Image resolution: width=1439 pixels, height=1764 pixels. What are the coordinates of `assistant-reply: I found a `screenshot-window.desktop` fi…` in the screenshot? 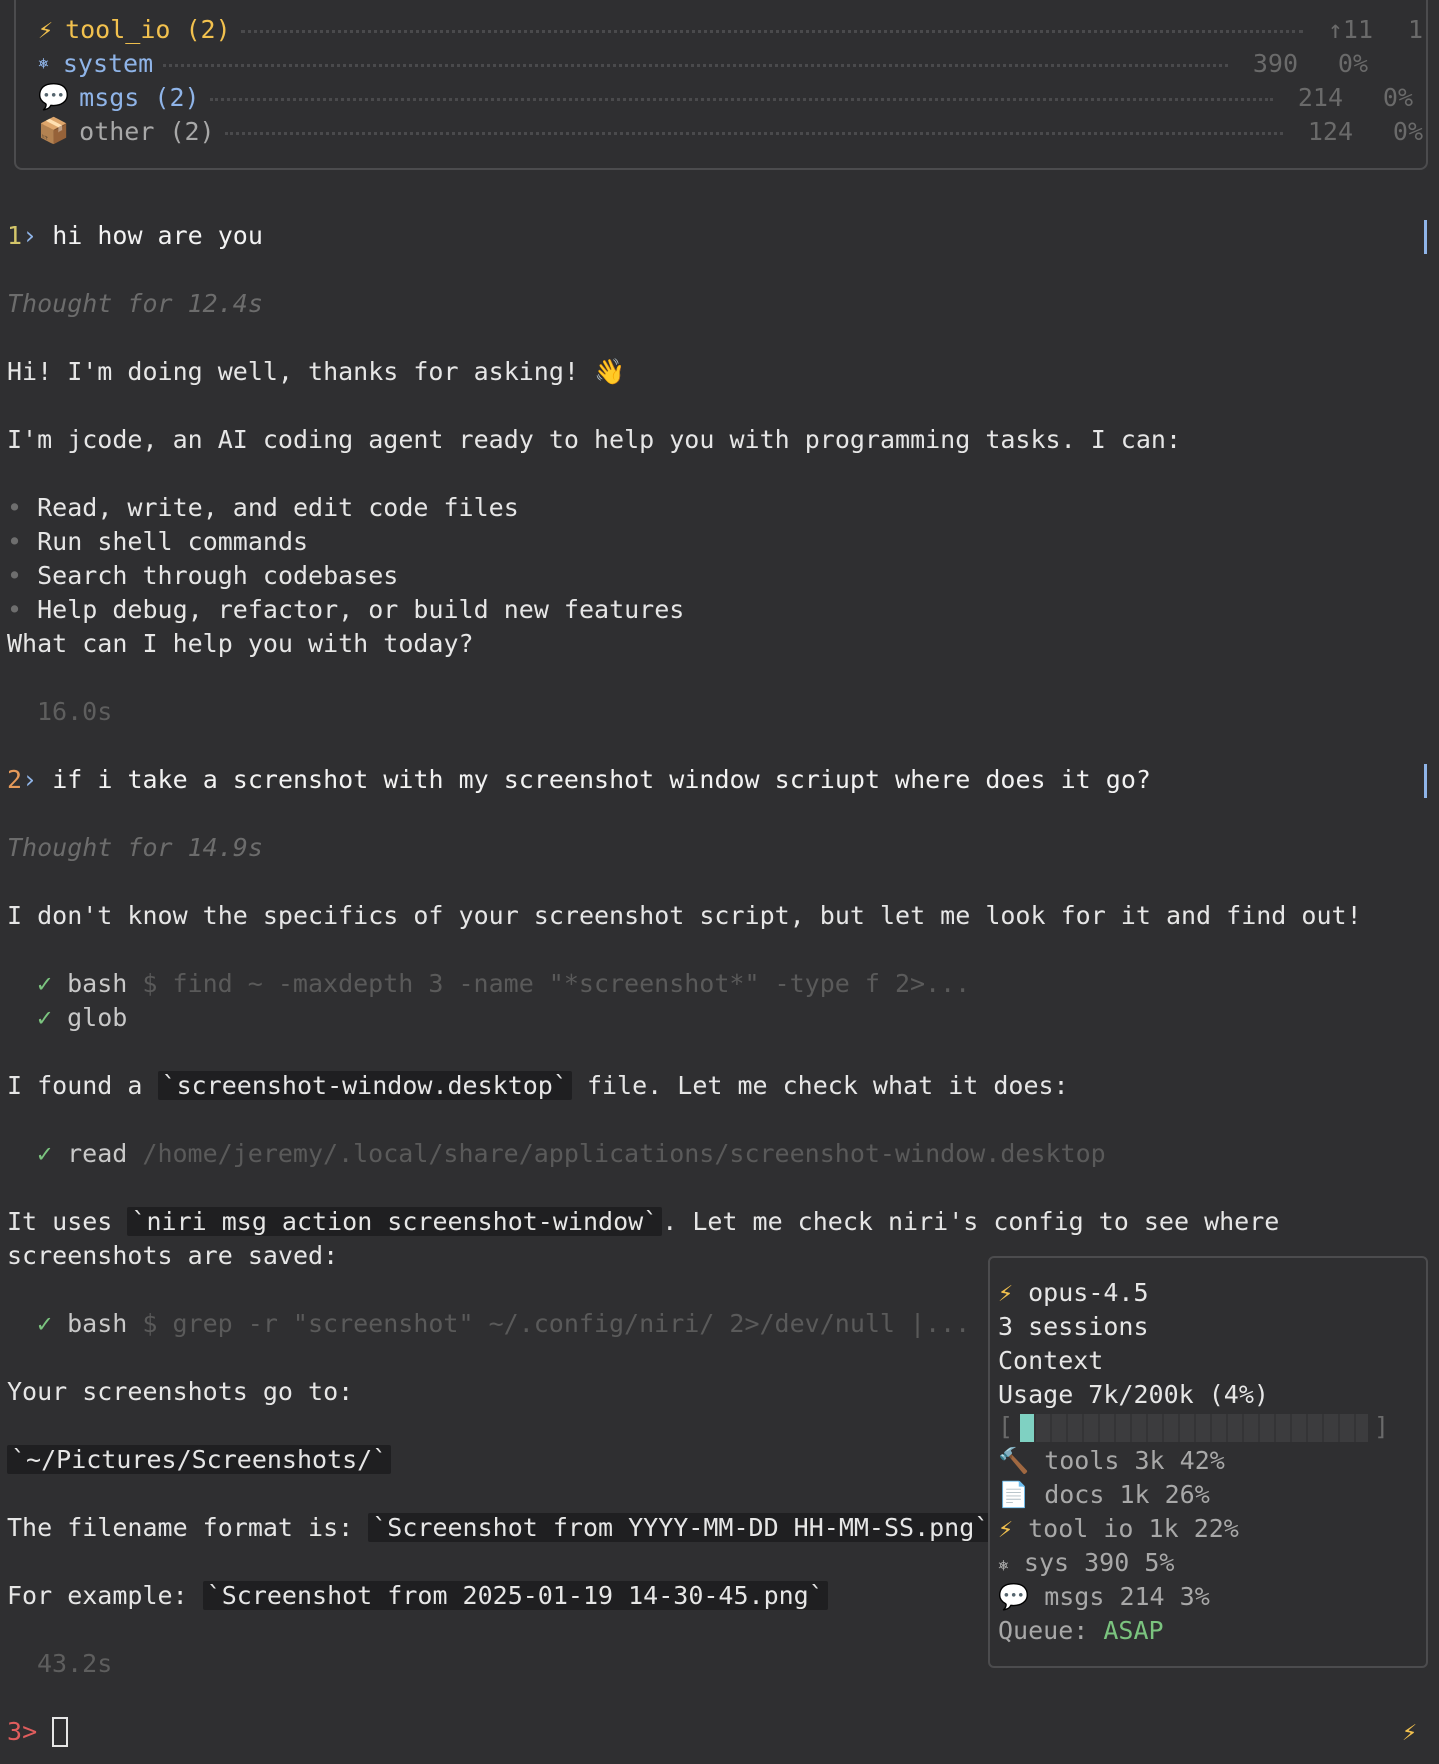 It's located at (538, 1086).